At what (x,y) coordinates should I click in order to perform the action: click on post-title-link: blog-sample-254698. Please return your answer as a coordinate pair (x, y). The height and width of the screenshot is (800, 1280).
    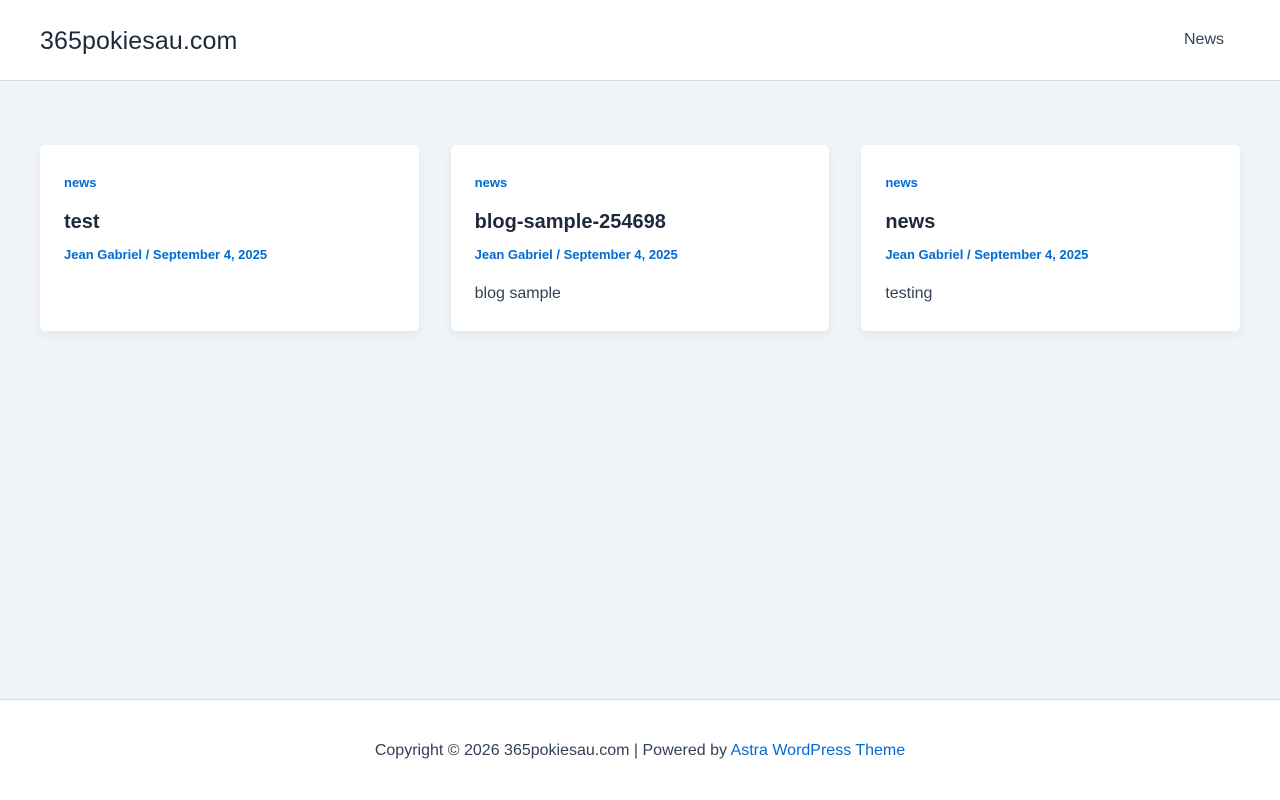
    Looking at the image, I should click on (570, 222).